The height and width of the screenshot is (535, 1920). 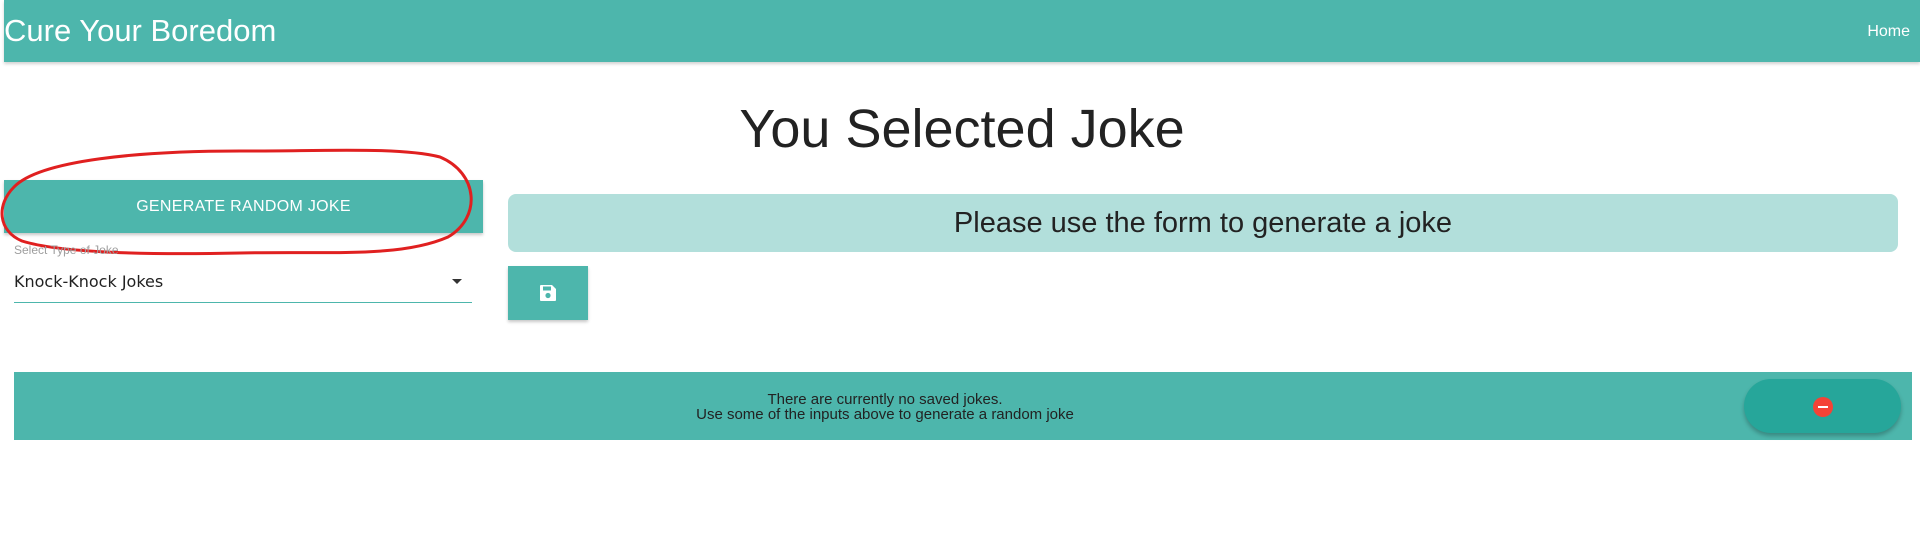 I want to click on no-saved-jokes-line: There are currently no saved jokes., so click(x=885, y=399).